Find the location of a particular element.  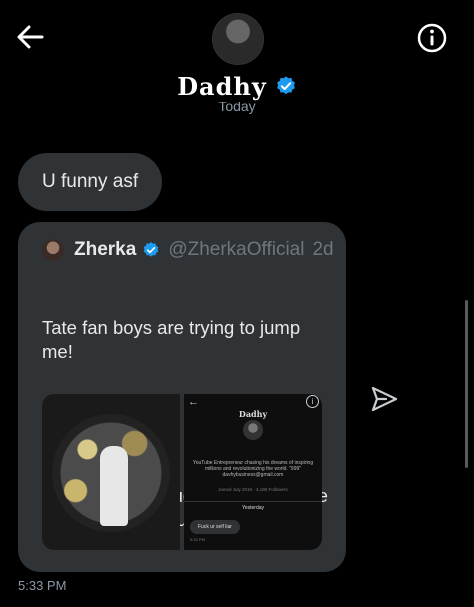

arrow-left-icon: ← is located at coordinates (193, 402).